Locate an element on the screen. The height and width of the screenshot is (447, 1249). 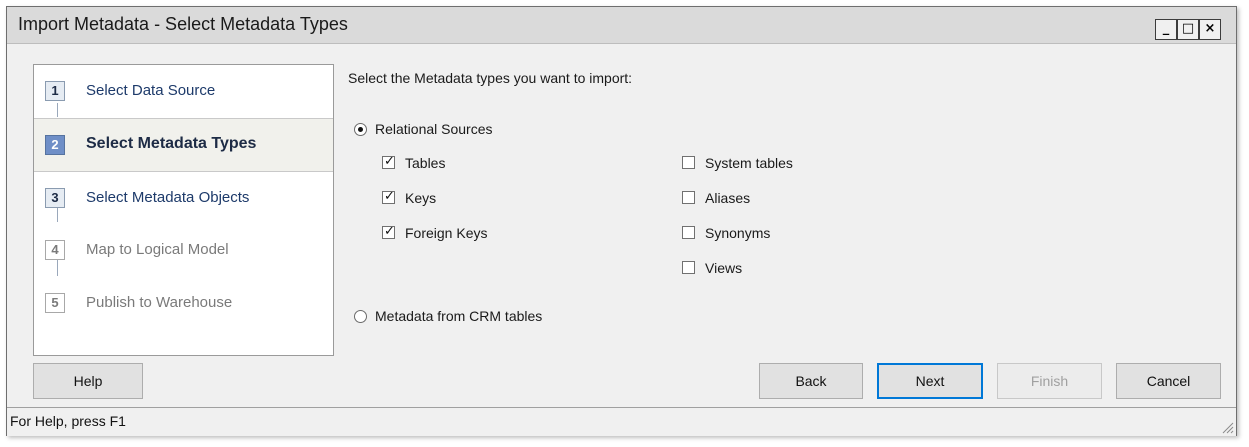
window-title: Import Metadata - Select Metadata Types is located at coordinates (183, 24).